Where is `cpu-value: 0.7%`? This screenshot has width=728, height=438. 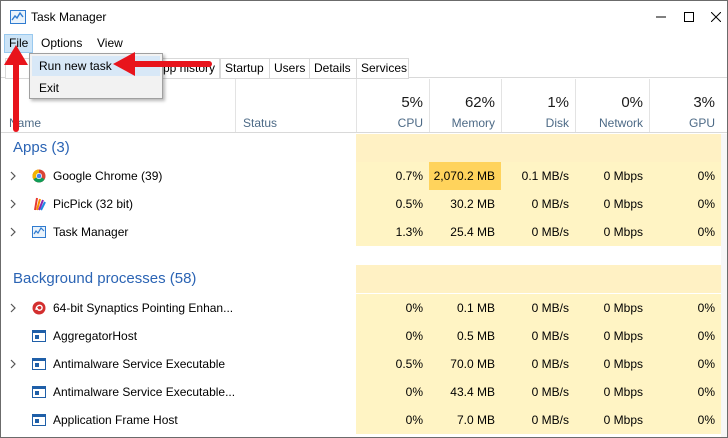
cpu-value: 0.7% is located at coordinates (392, 176).